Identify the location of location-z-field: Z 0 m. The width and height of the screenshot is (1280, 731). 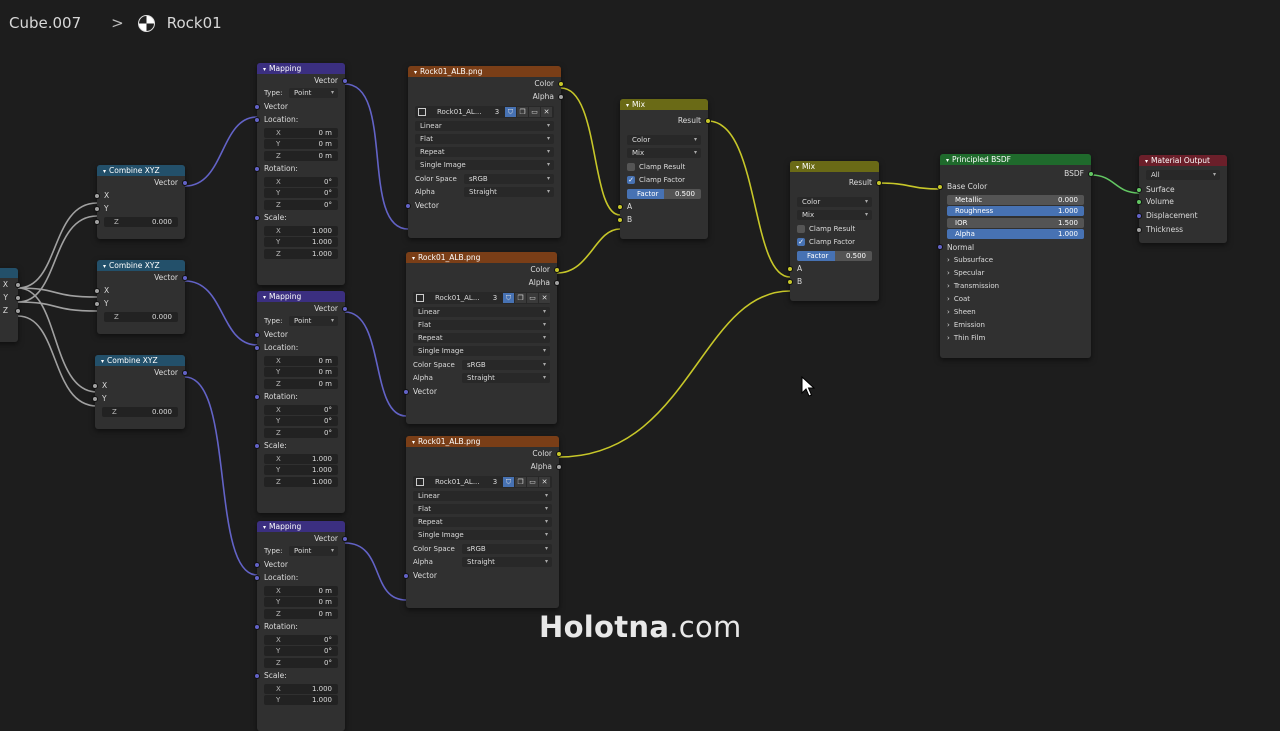
(301, 155).